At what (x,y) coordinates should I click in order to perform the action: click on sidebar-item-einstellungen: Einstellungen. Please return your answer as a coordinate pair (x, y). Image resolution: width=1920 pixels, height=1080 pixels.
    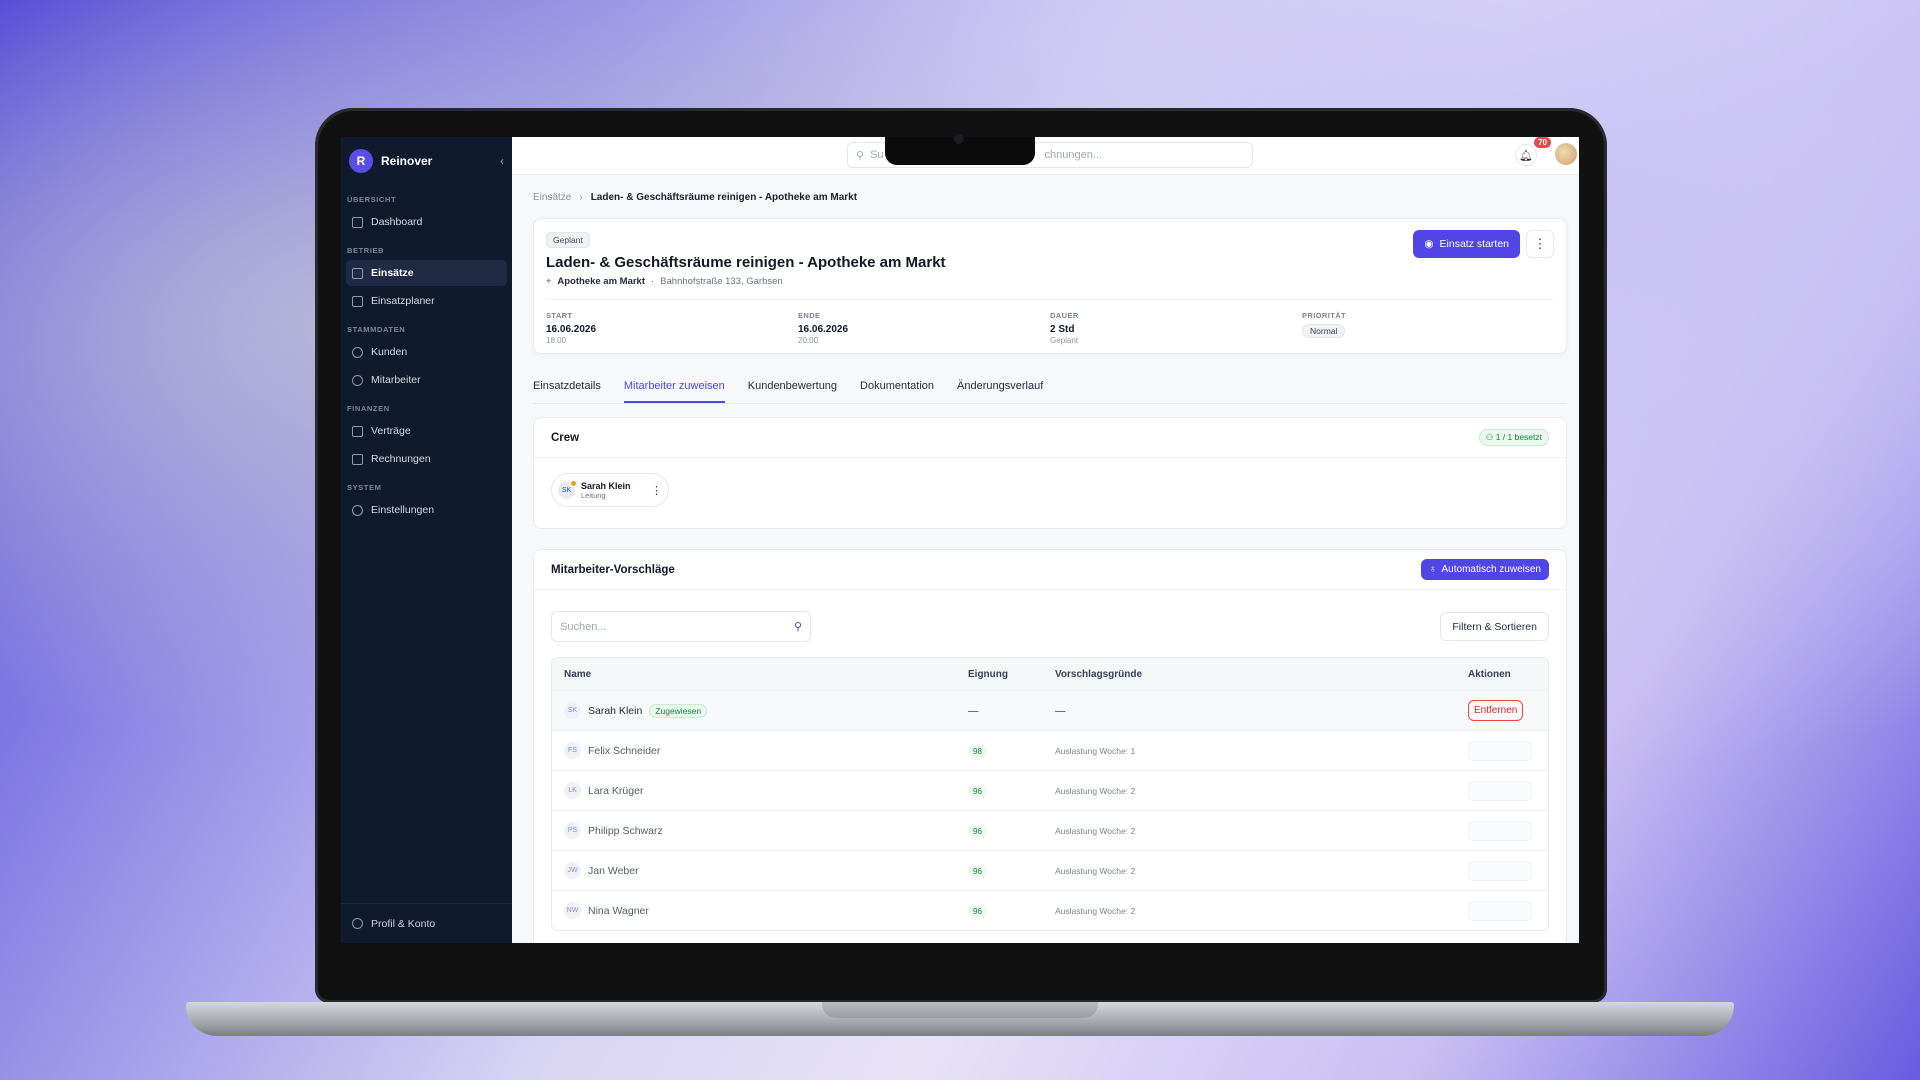
    Looking at the image, I should click on (426, 510).